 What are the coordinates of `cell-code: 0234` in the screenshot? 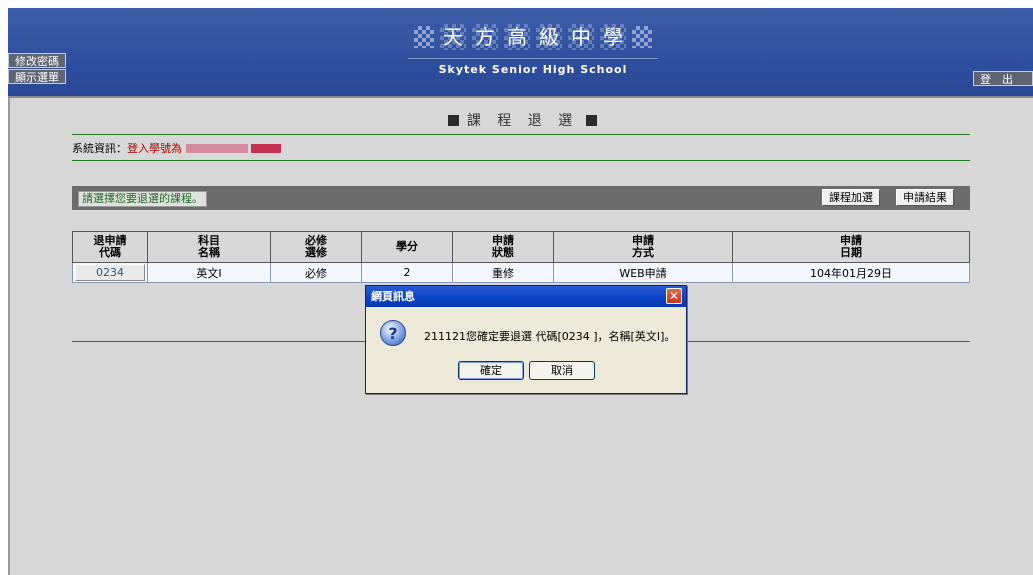 It's located at (110, 272).